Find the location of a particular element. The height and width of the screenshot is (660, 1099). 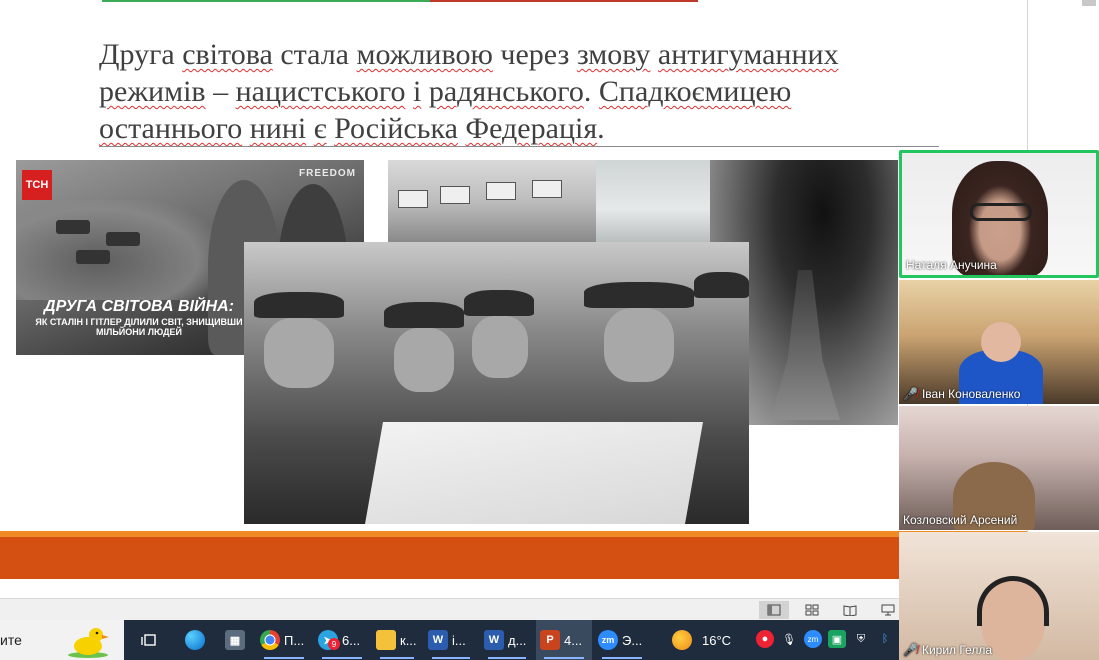

slide-text-word: радянського is located at coordinates (506, 91).